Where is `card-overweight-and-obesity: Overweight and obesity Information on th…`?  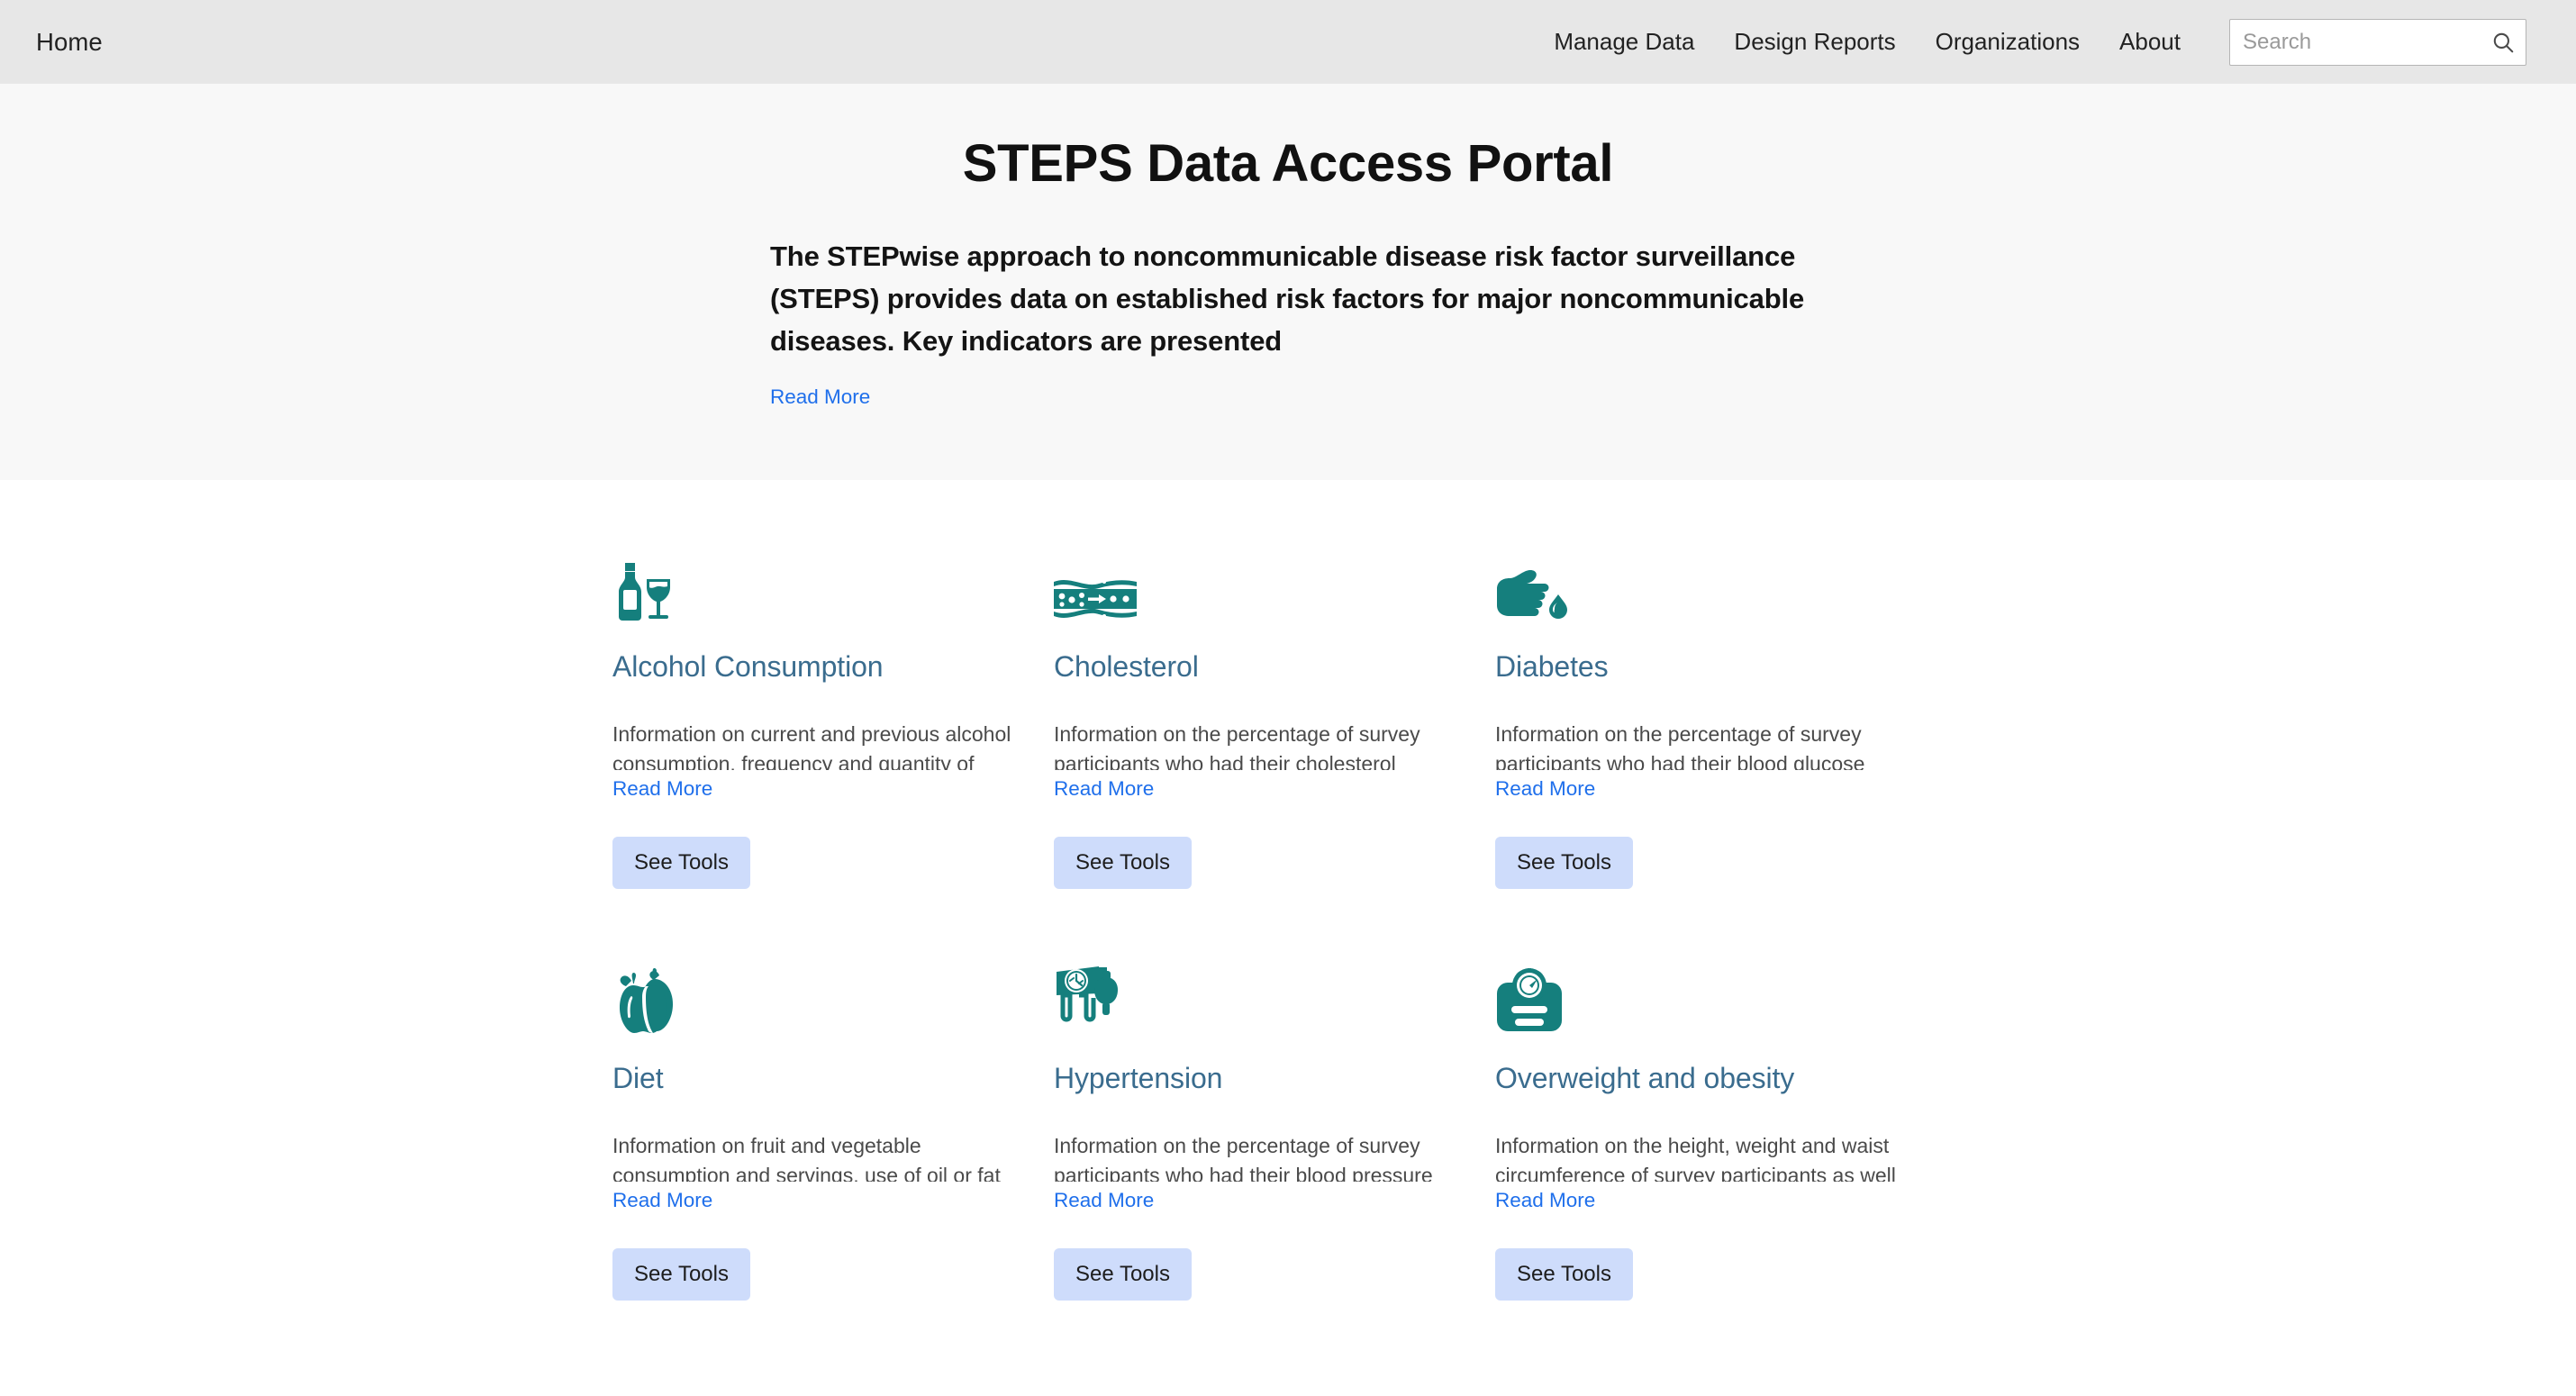 card-overweight-and-obesity: Overweight and obesity Information on th… is located at coordinates (1716, 1134).